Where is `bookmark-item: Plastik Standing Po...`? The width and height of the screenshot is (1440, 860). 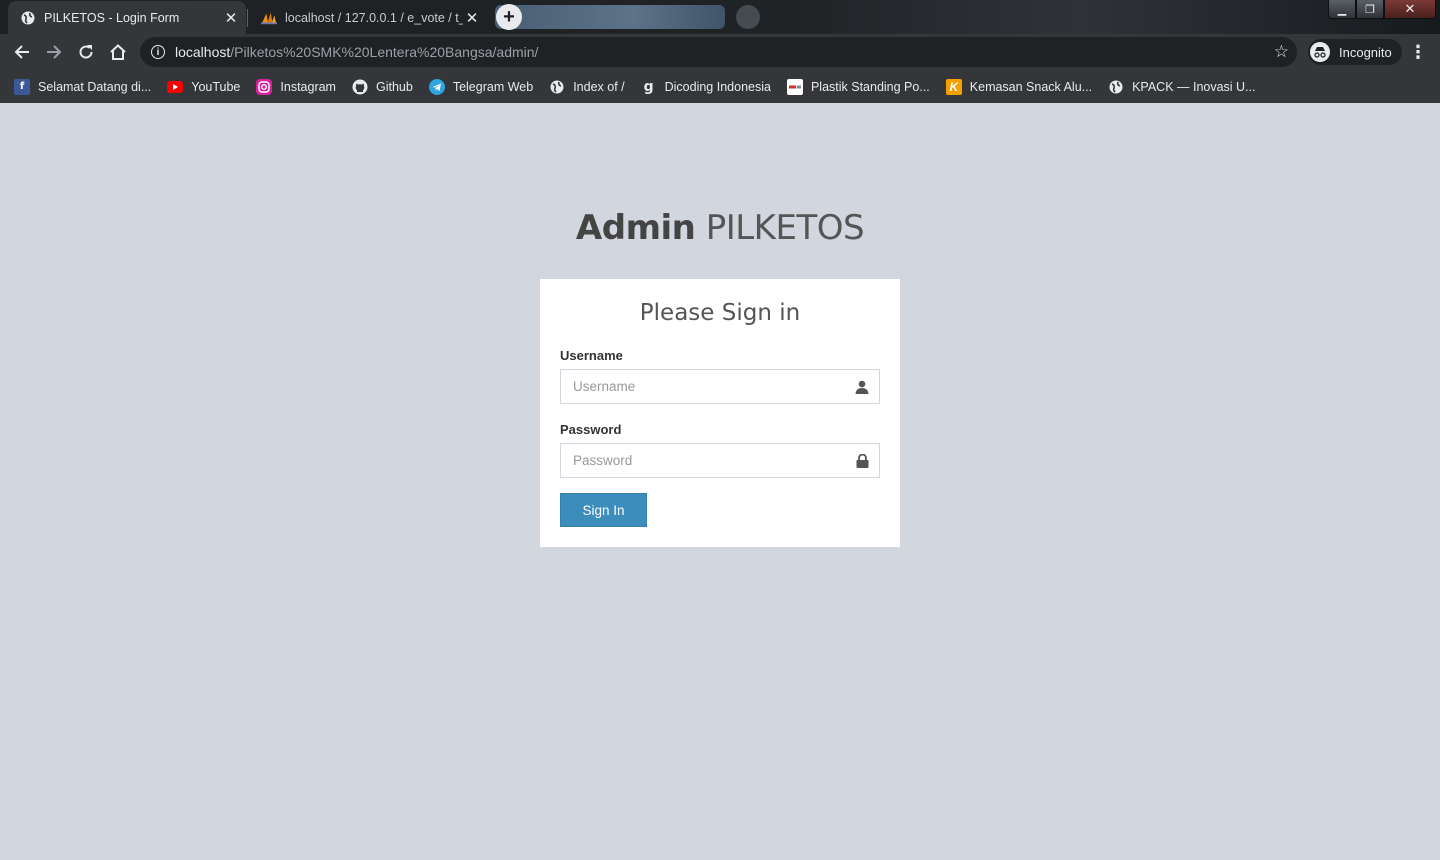
bookmark-item: Plastik Standing Po... is located at coordinates (858, 86).